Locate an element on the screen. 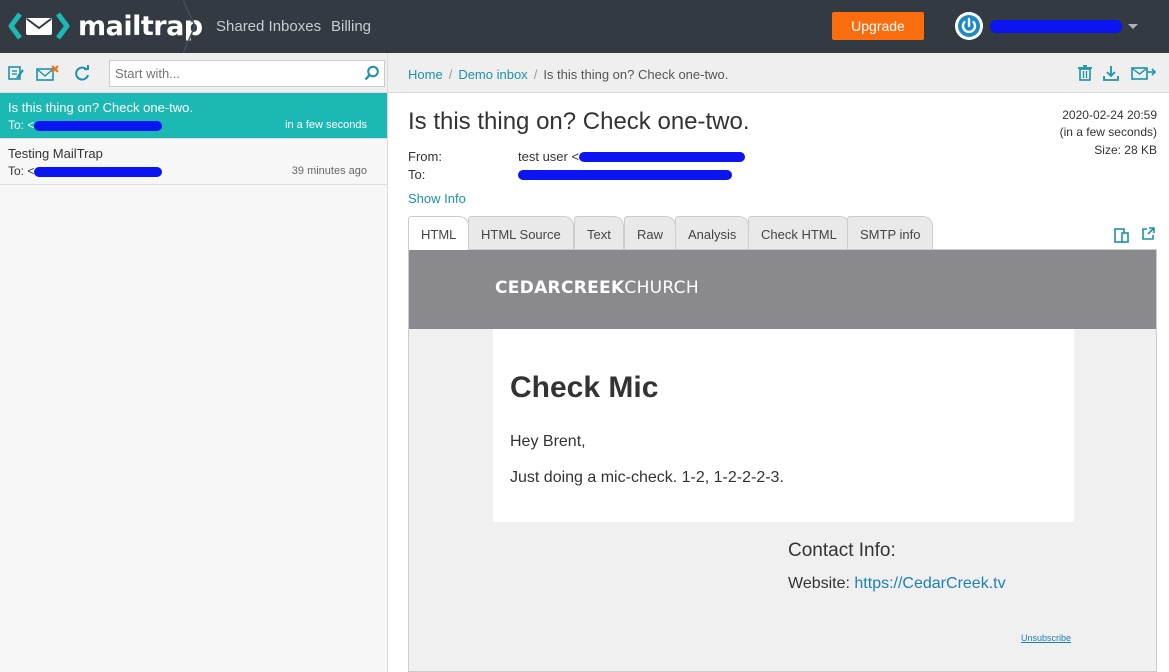 The height and width of the screenshot is (672, 1169). from-label: From: is located at coordinates (425, 156).